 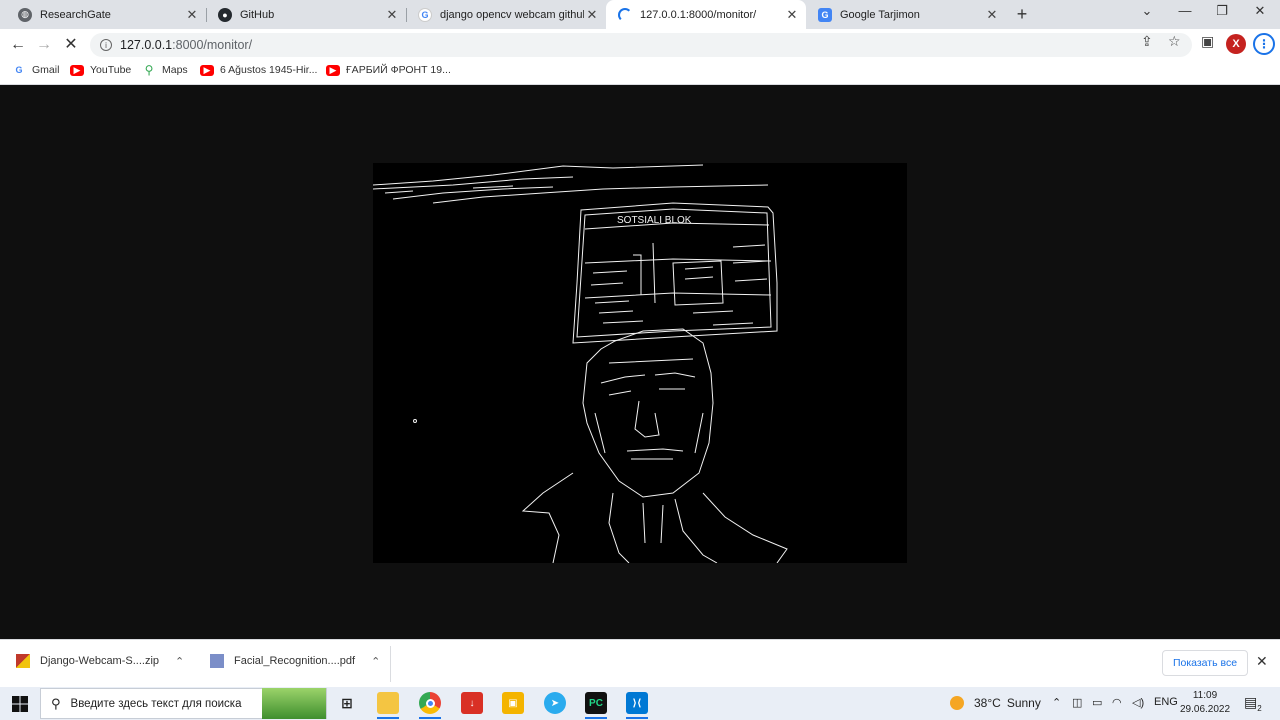 I want to click on side-panel-icon: ▣, so click(x=1207, y=41).